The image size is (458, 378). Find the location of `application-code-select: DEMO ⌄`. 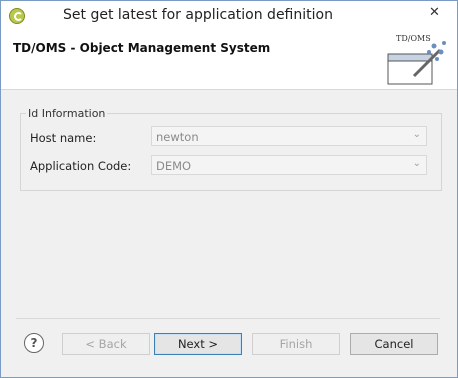

application-code-select: DEMO ⌄ is located at coordinates (289, 165).